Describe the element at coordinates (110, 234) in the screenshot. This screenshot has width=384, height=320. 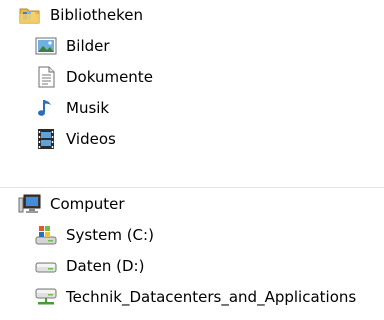
I see `nav-item-system-drive-label: System (C:)` at that location.